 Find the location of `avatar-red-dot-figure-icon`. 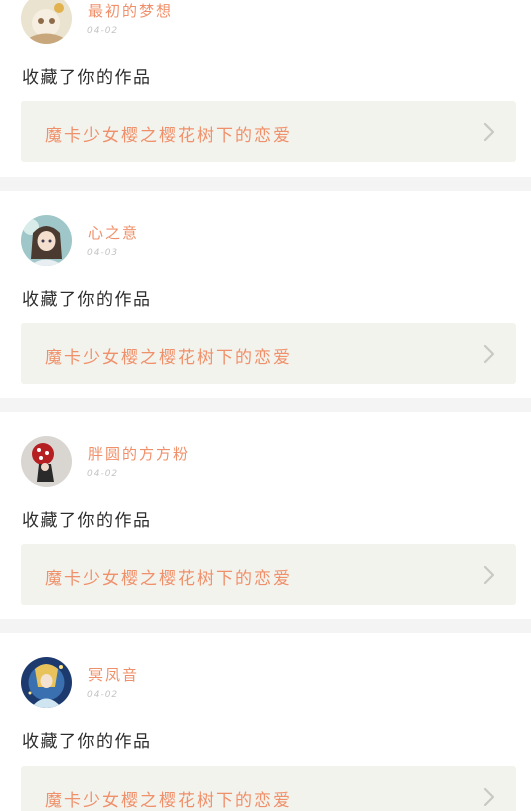

avatar-red-dot-figure-icon is located at coordinates (46, 461).